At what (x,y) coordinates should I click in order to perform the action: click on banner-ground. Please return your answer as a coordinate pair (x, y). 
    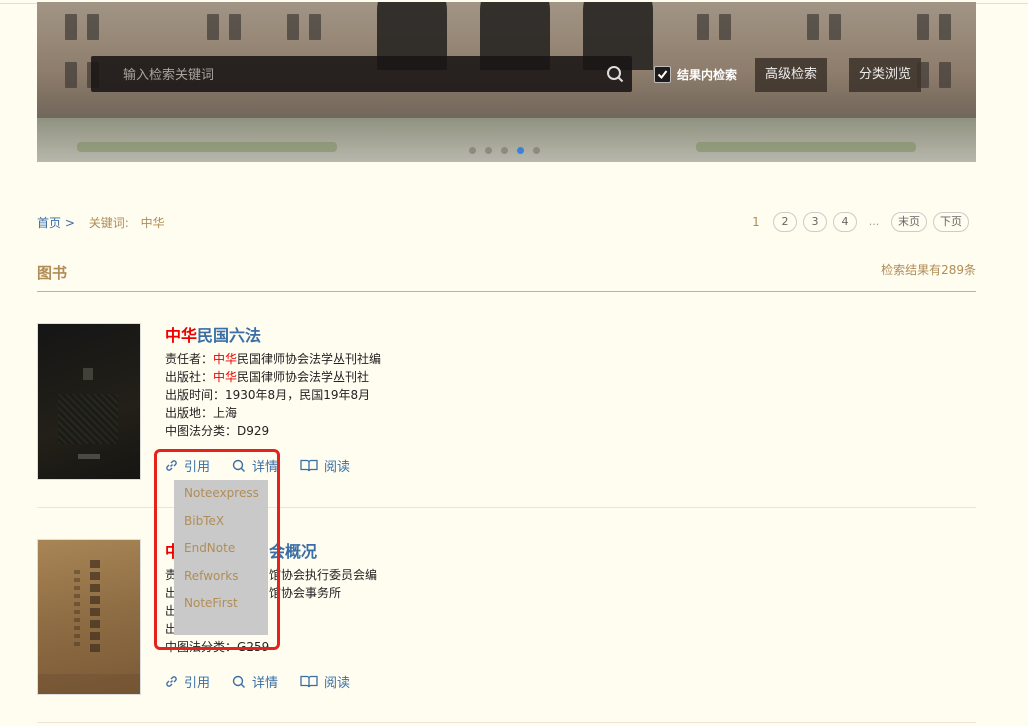
    Looking at the image, I should click on (506, 140).